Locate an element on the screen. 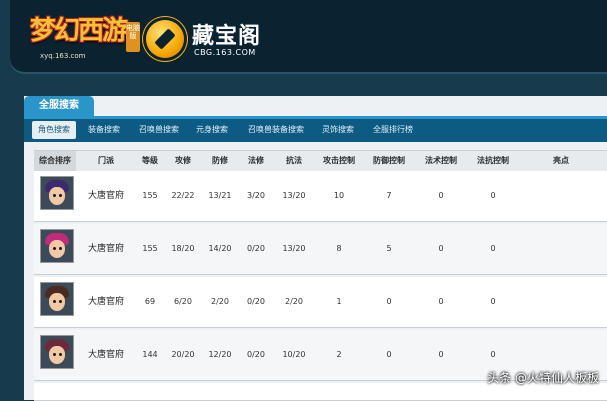  cell-def-cult: 13/21 is located at coordinates (220, 195).